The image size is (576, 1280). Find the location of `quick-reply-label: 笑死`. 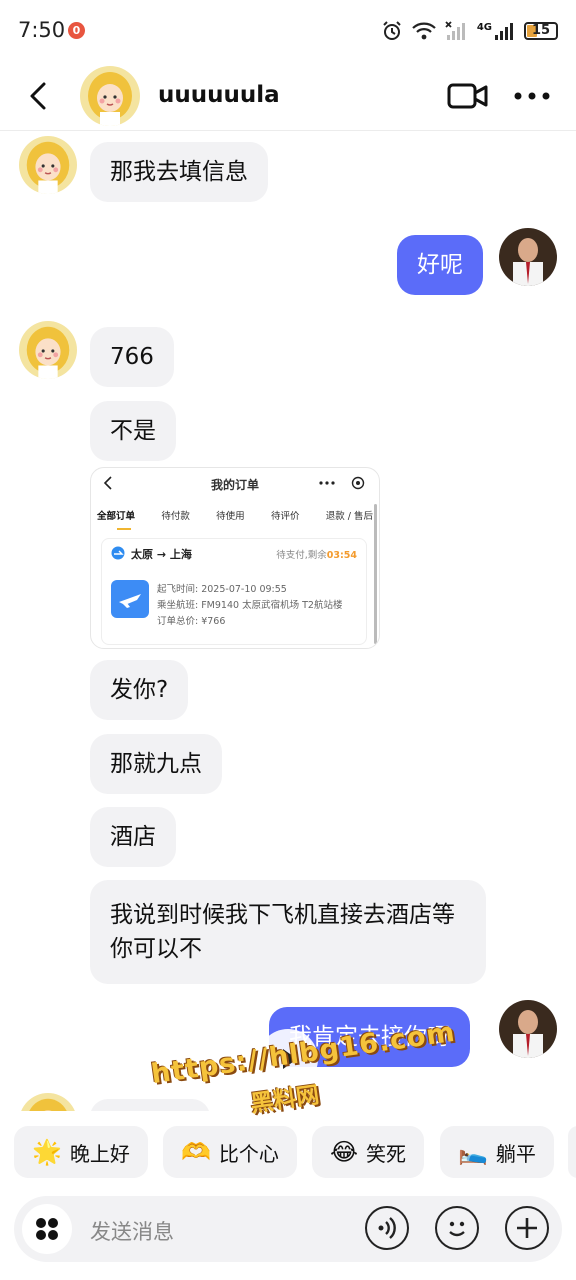

quick-reply-label: 笑死 is located at coordinates (386, 1153).